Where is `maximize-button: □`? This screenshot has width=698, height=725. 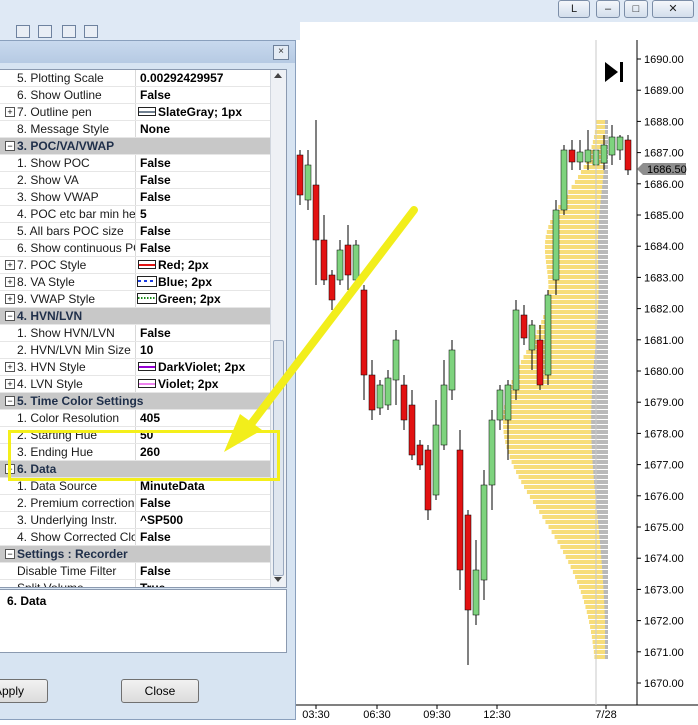
maximize-button: □ is located at coordinates (636, 9).